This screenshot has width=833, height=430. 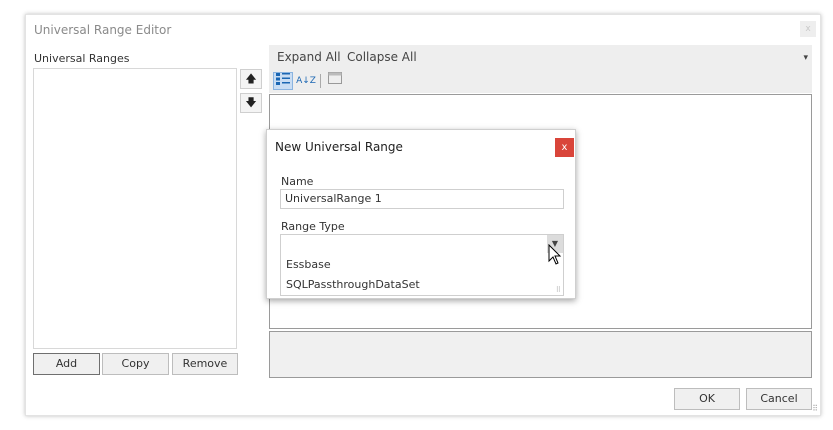 What do you see at coordinates (66, 364) in the screenshot?
I see `add-button: Add` at bounding box center [66, 364].